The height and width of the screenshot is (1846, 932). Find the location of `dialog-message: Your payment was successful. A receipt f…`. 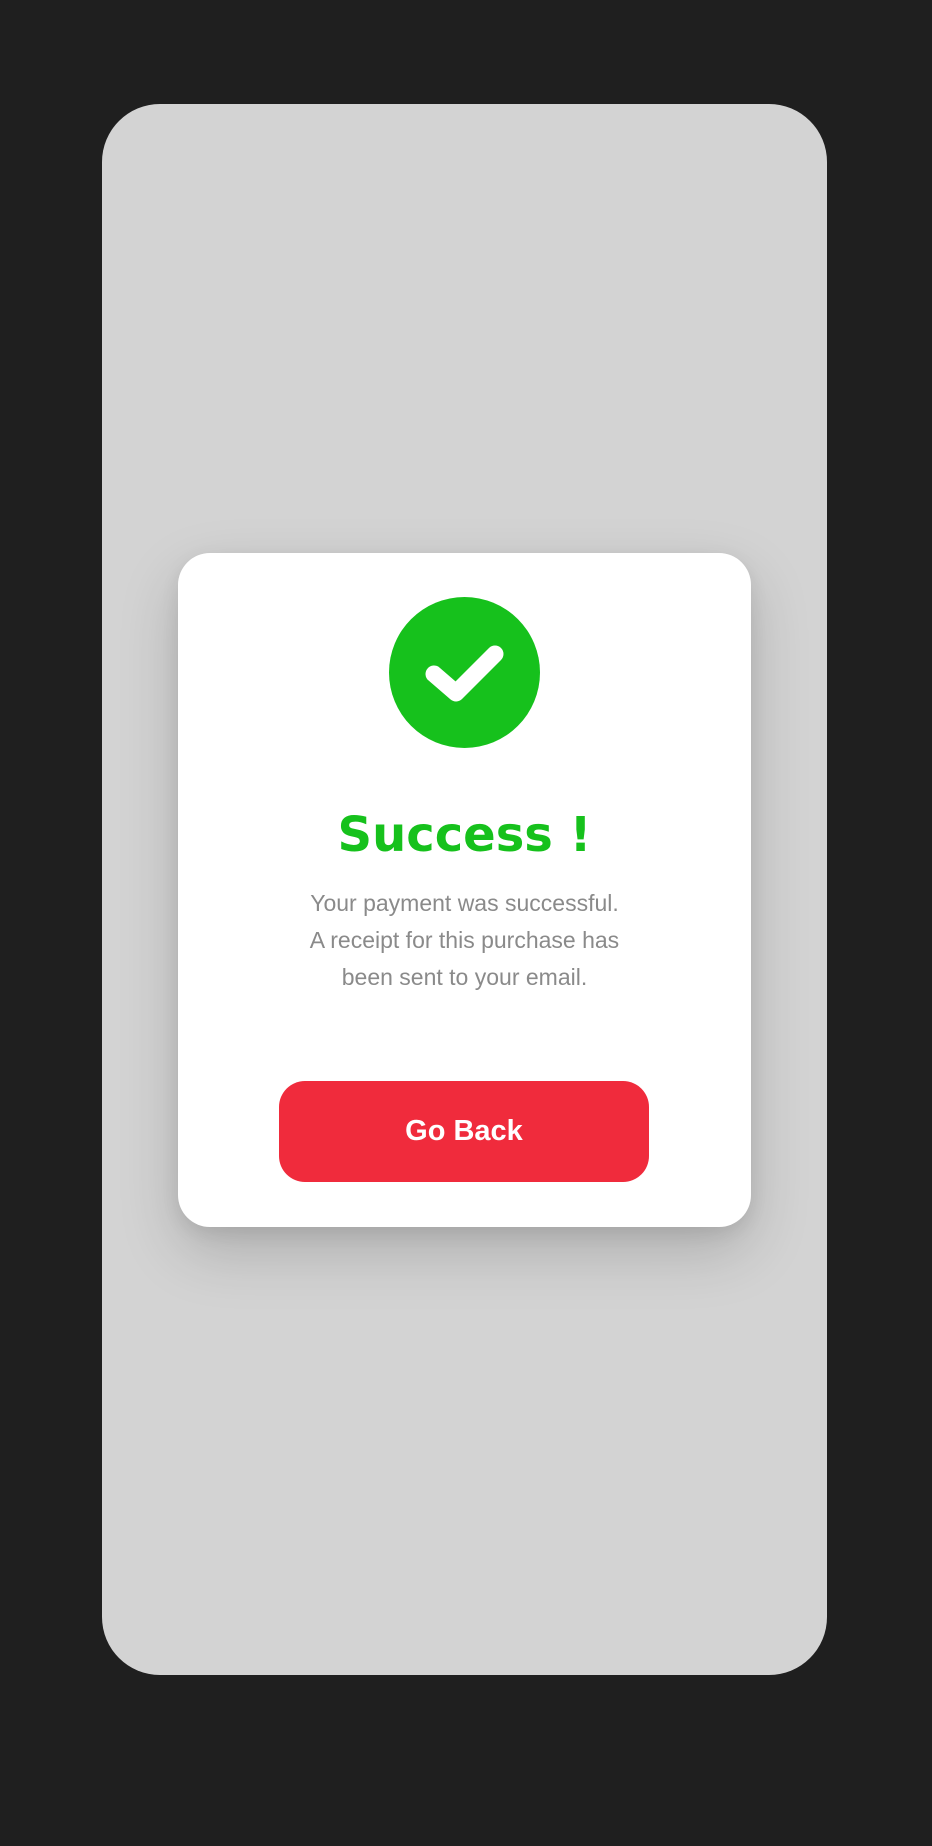

dialog-message: Your payment was successful. A receipt f… is located at coordinates (464, 940).